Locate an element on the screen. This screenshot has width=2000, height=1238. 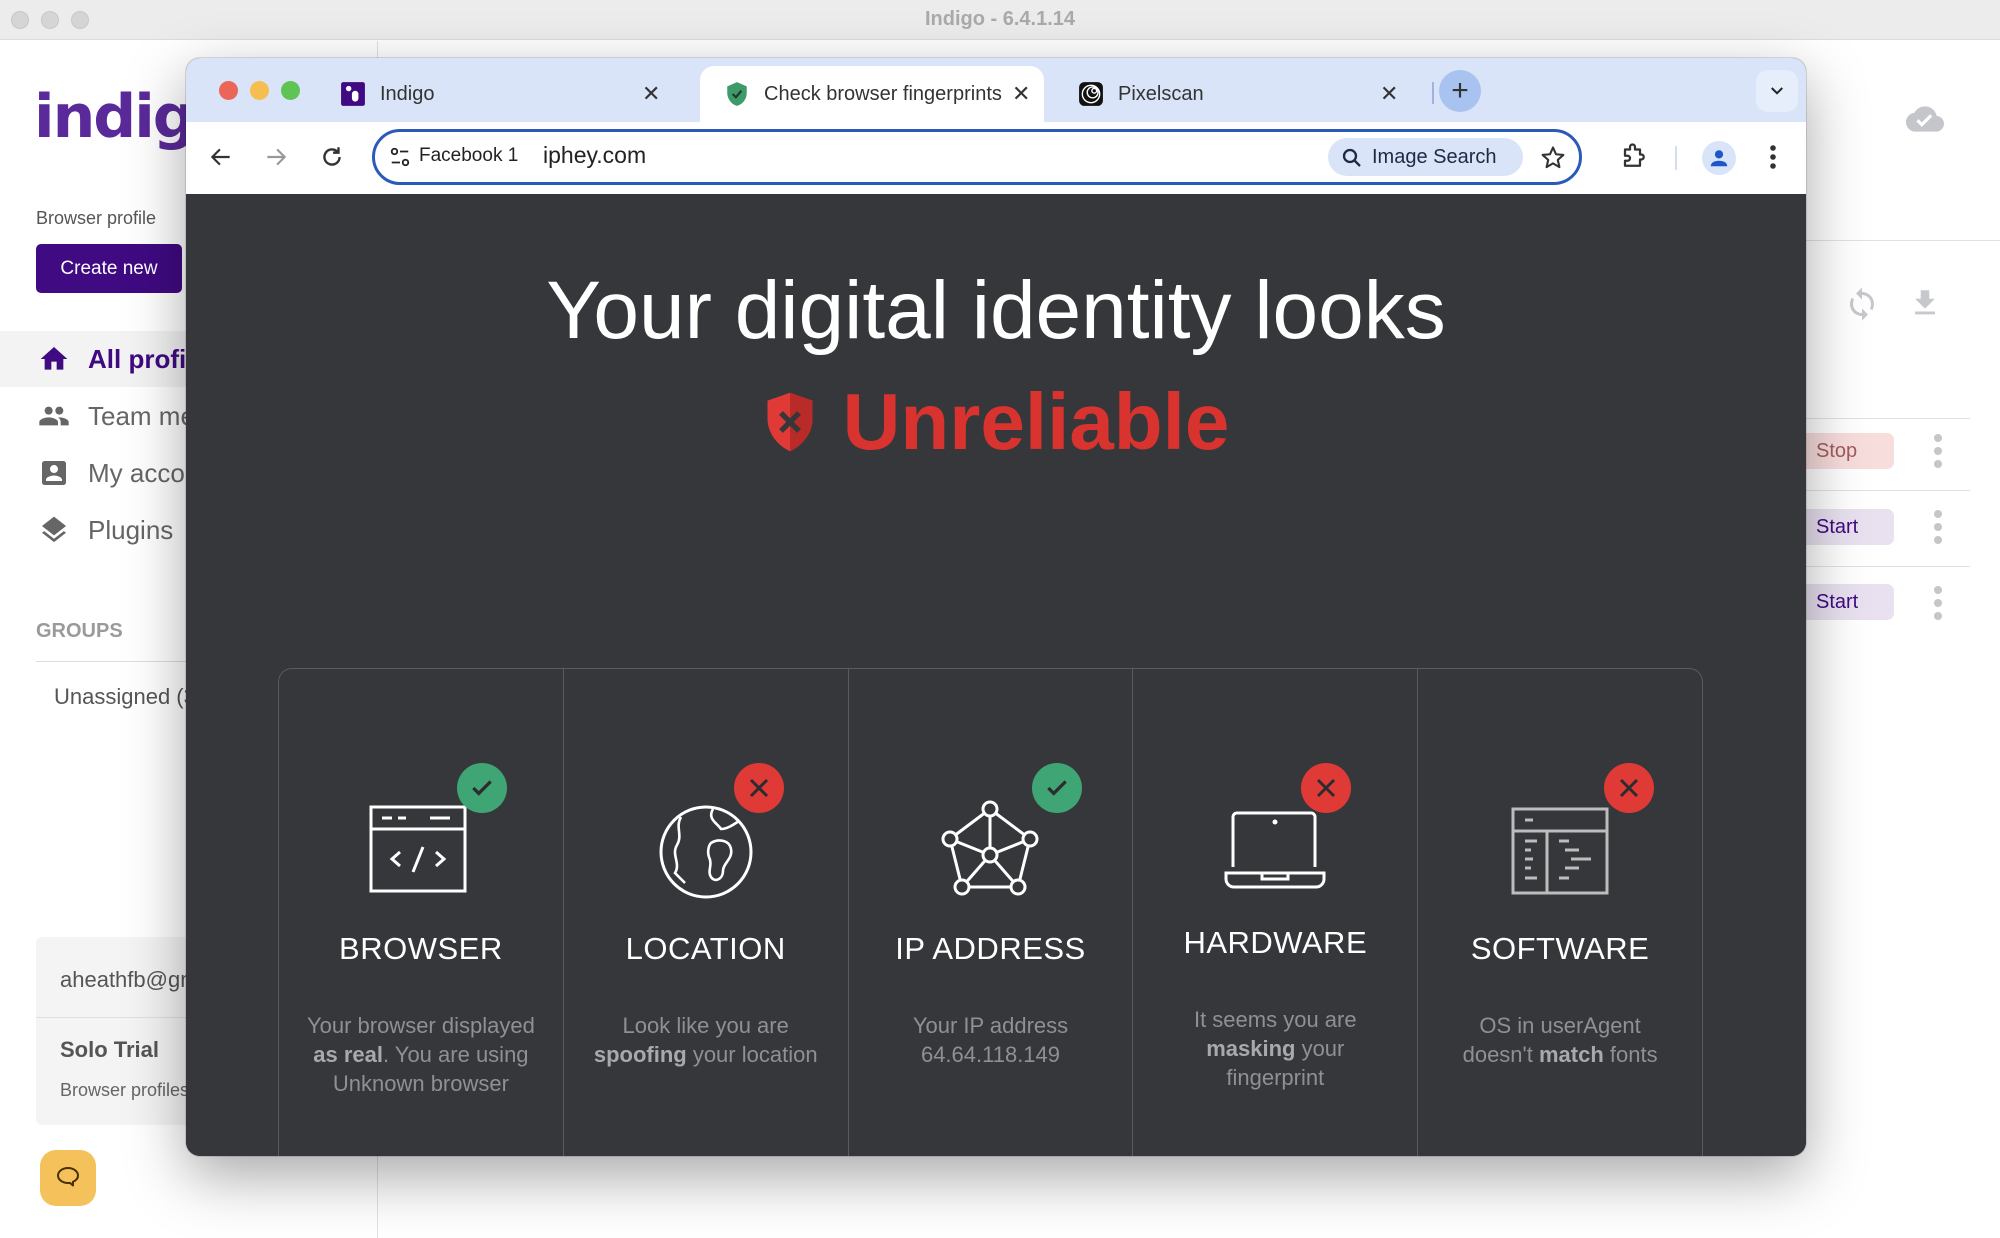
check-description: Your IP address 64.64.118.149 is located at coordinates (990, 1040).